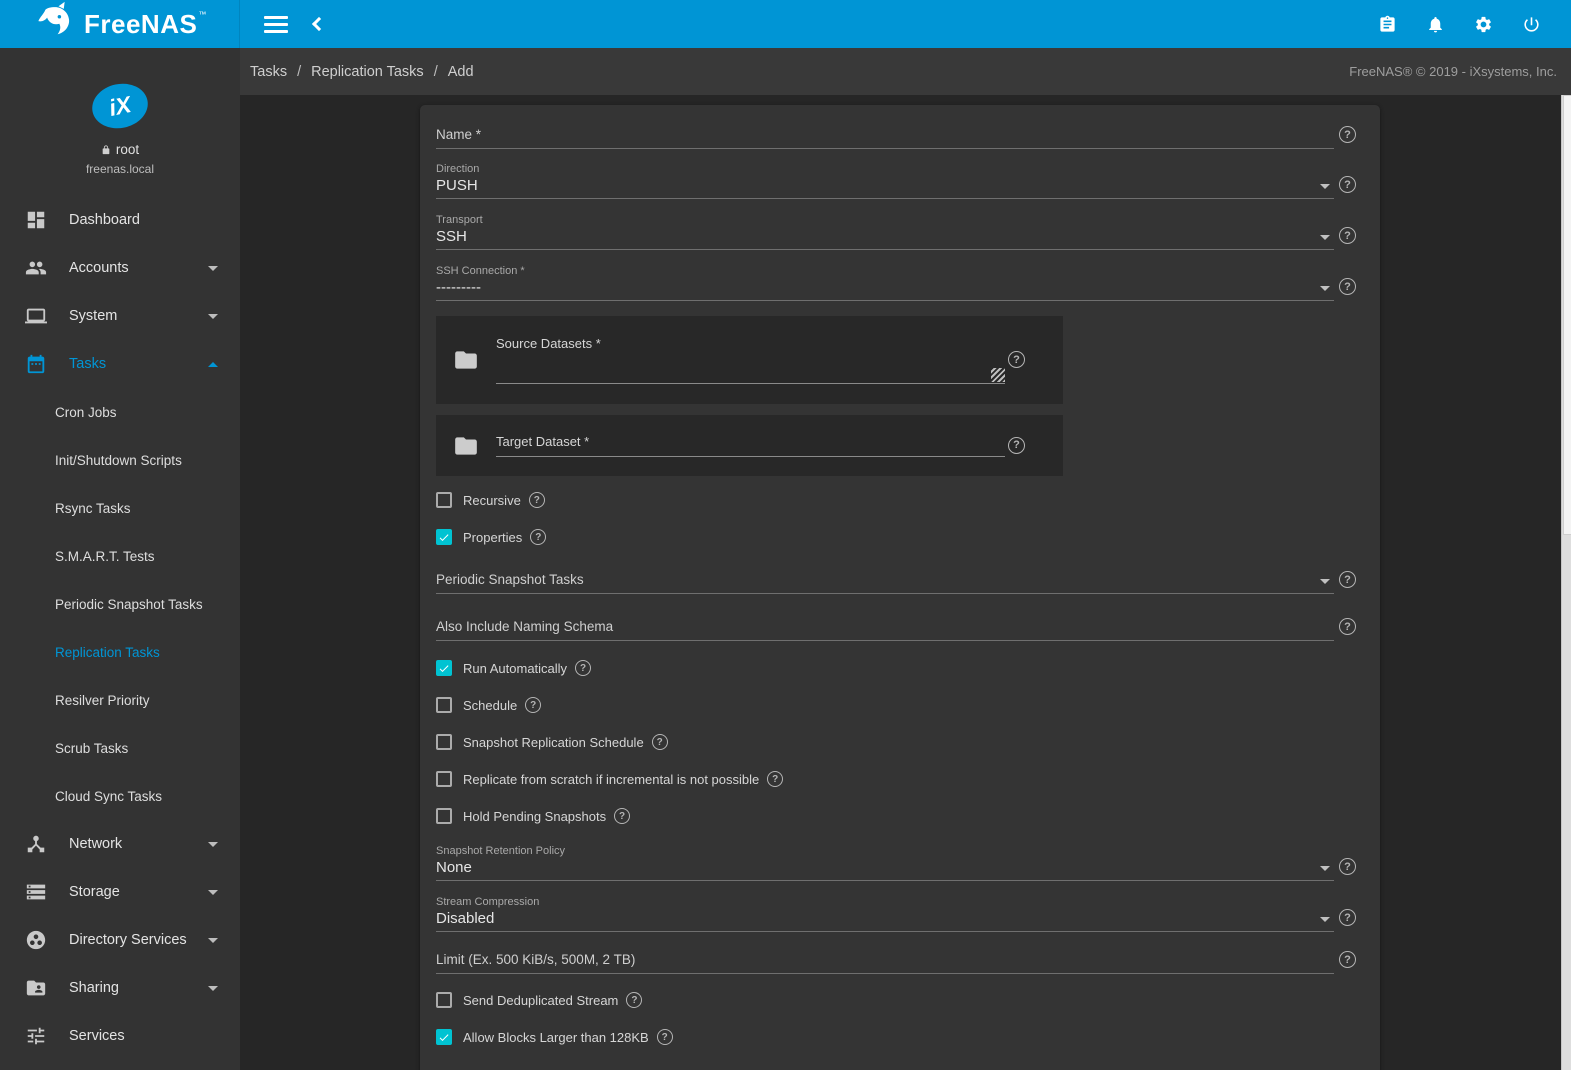 This screenshot has width=1571, height=1070. What do you see at coordinates (120, 1036) in the screenshot?
I see `sidebar-item-services: Services` at bounding box center [120, 1036].